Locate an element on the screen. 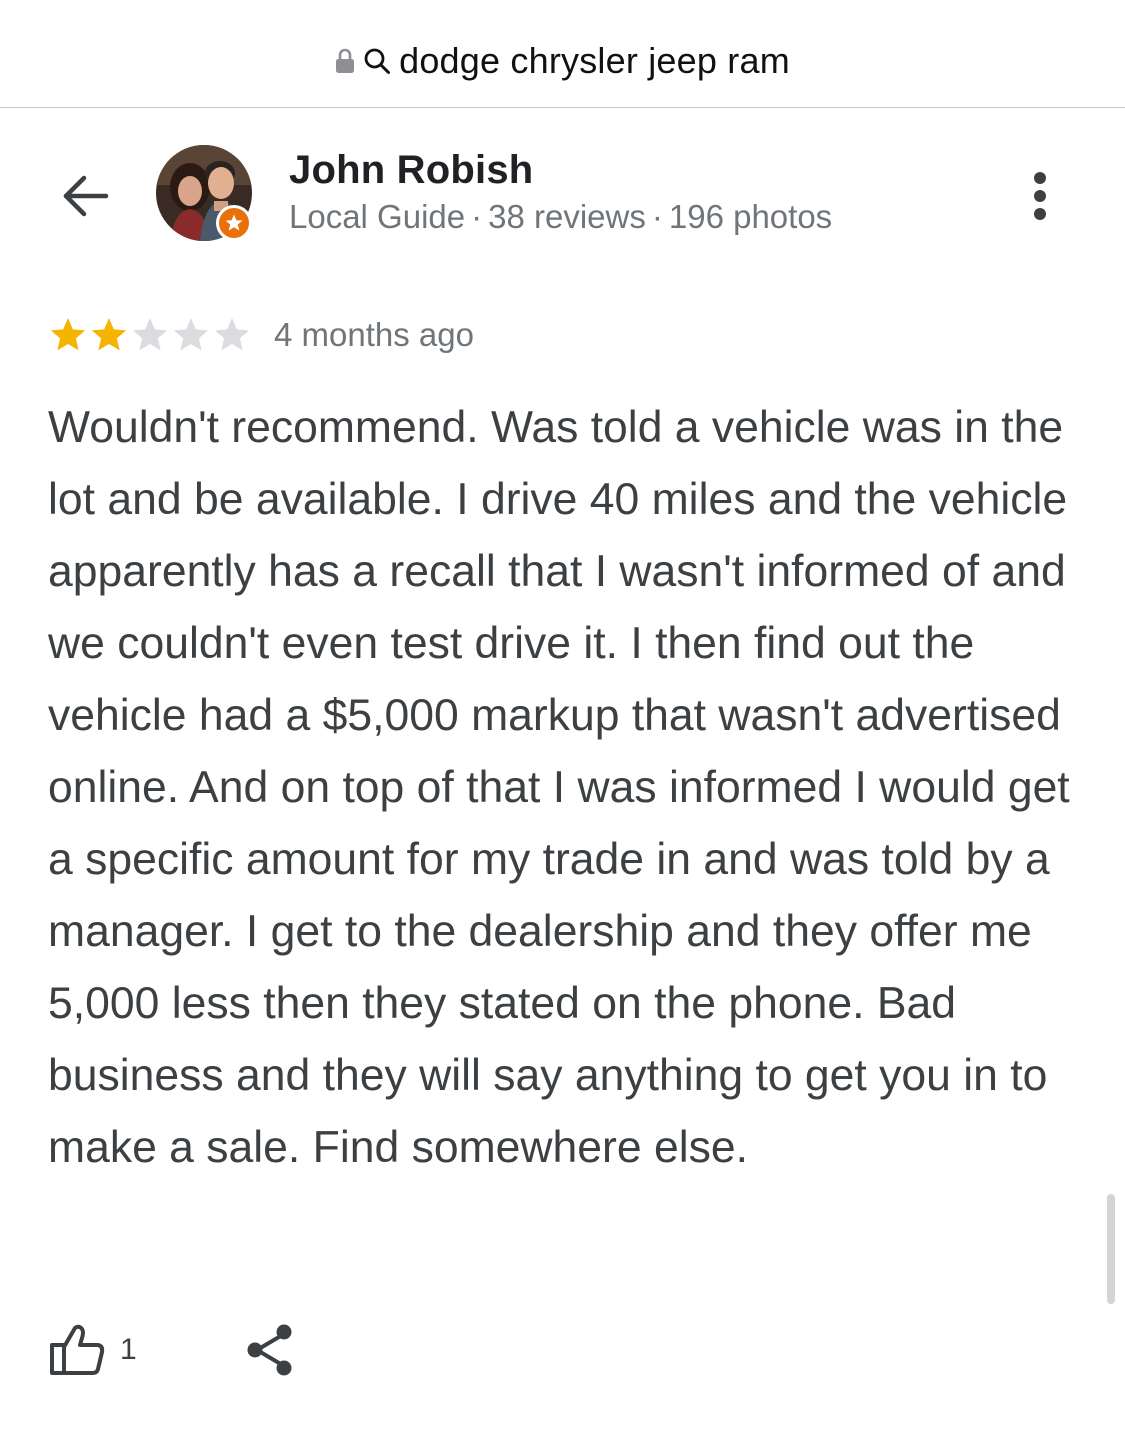  share-button is located at coordinates (270, 1350).